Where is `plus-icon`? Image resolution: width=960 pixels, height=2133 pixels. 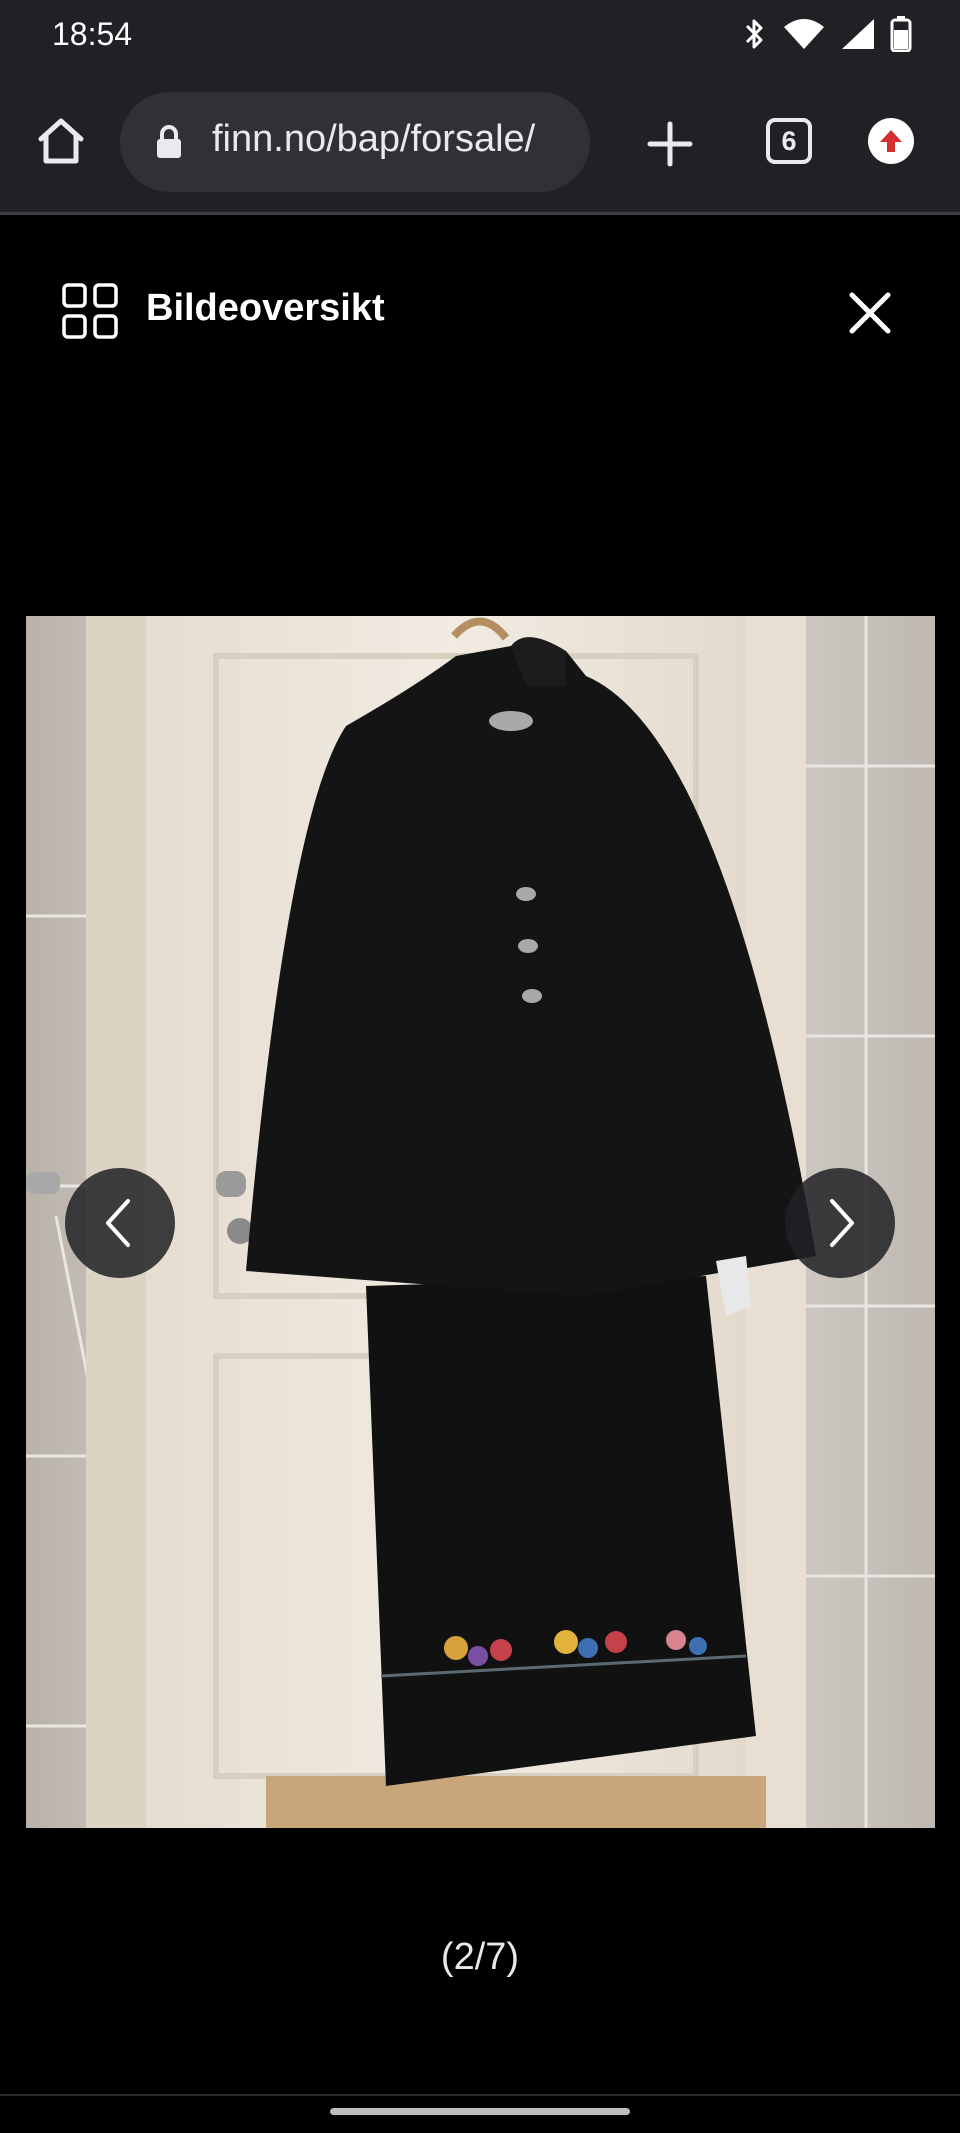 plus-icon is located at coordinates (670, 144).